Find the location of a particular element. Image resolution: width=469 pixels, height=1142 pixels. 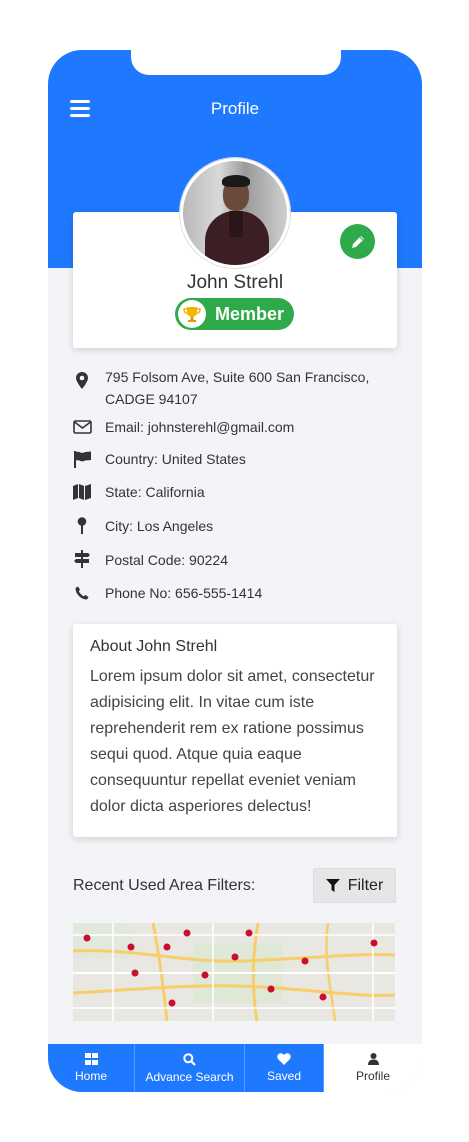

profile-name: John Strehl is located at coordinates (235, 282).